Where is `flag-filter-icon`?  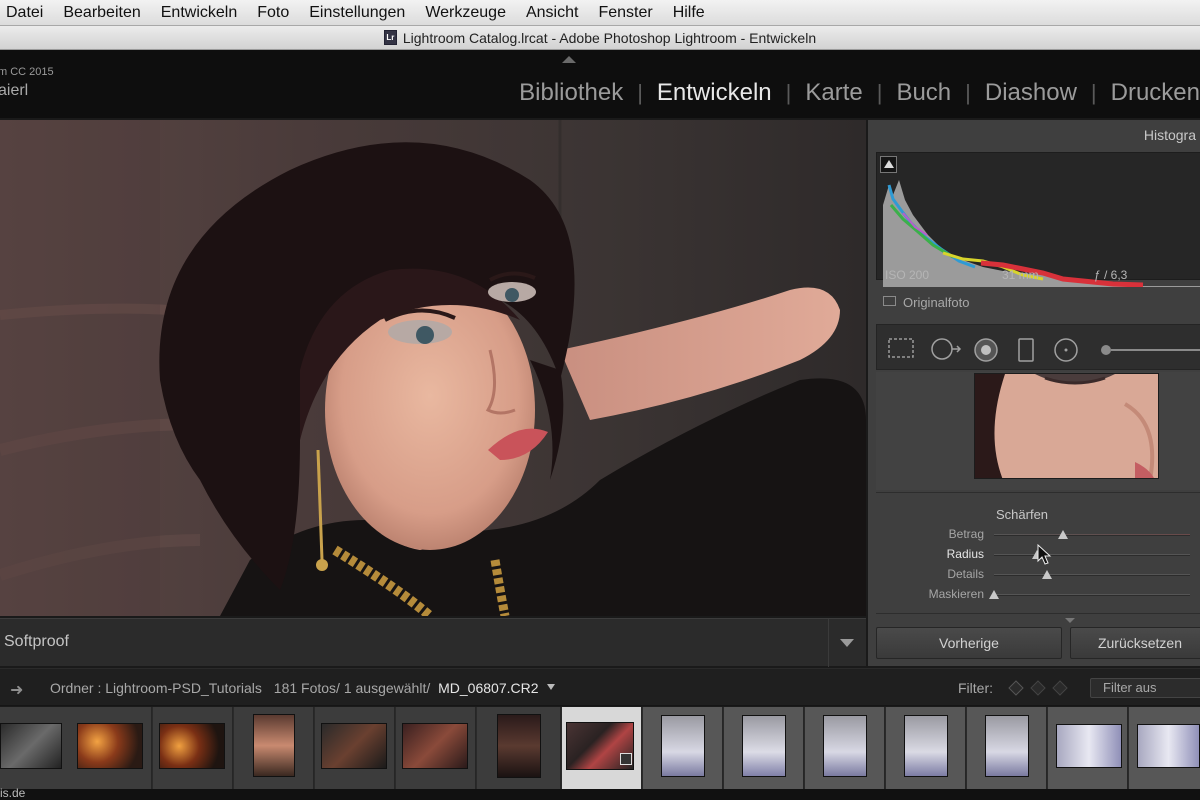 flag-filter-icon is located at coordinates (1041, 688).